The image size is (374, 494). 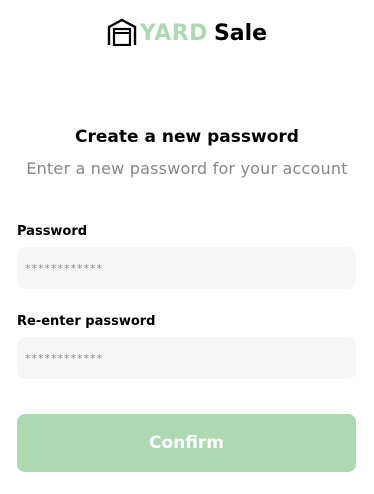 I want to click on page-subtitle: Enter a new password for your account, so click(x=187, y=168).